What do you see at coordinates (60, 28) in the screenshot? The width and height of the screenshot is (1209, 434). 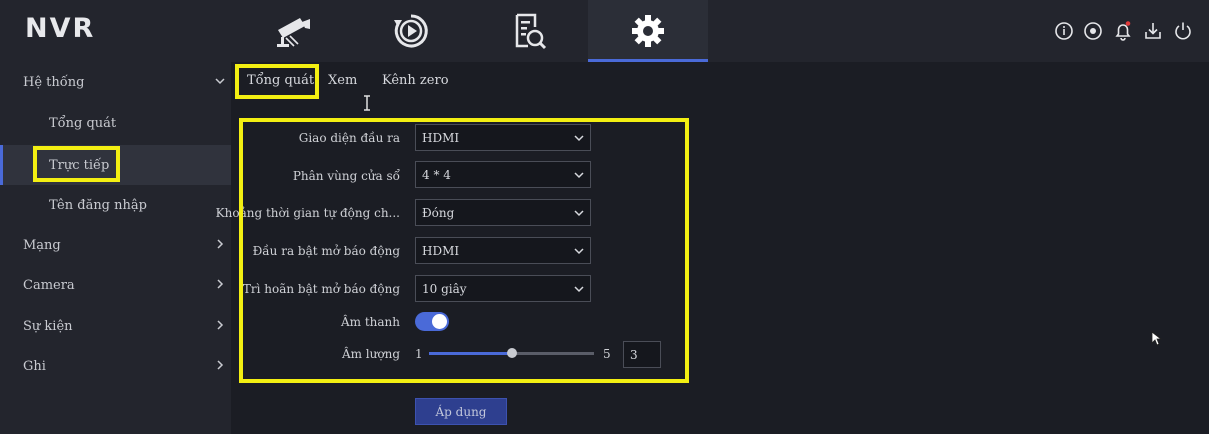 I see `nvr-logo: NVR` at bounding box center [60, 28].